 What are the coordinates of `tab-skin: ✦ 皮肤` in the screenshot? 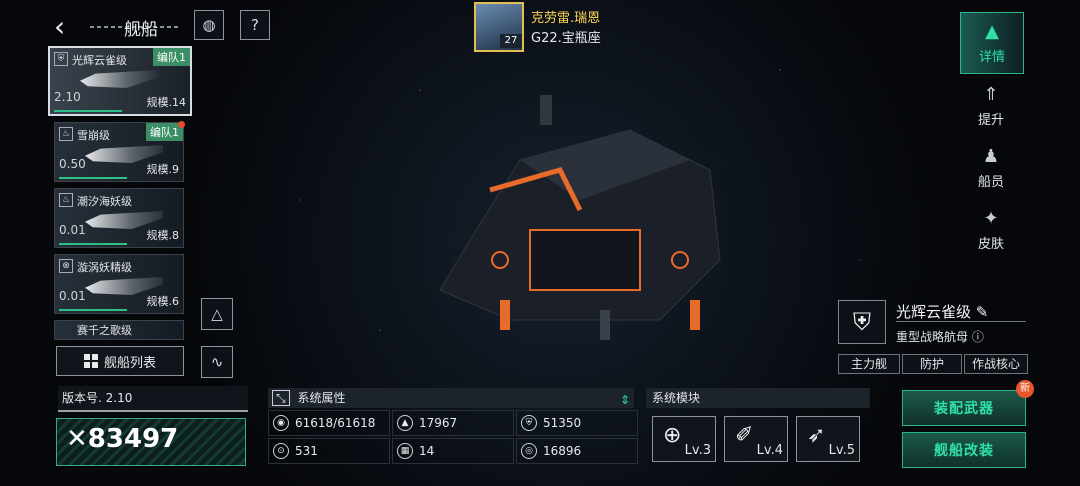 It's located at (991, 230).